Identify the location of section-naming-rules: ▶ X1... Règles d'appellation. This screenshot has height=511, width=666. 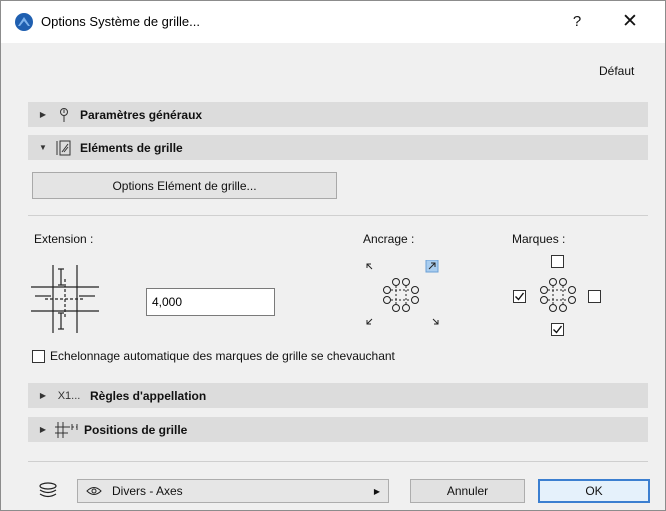
(338, 395).